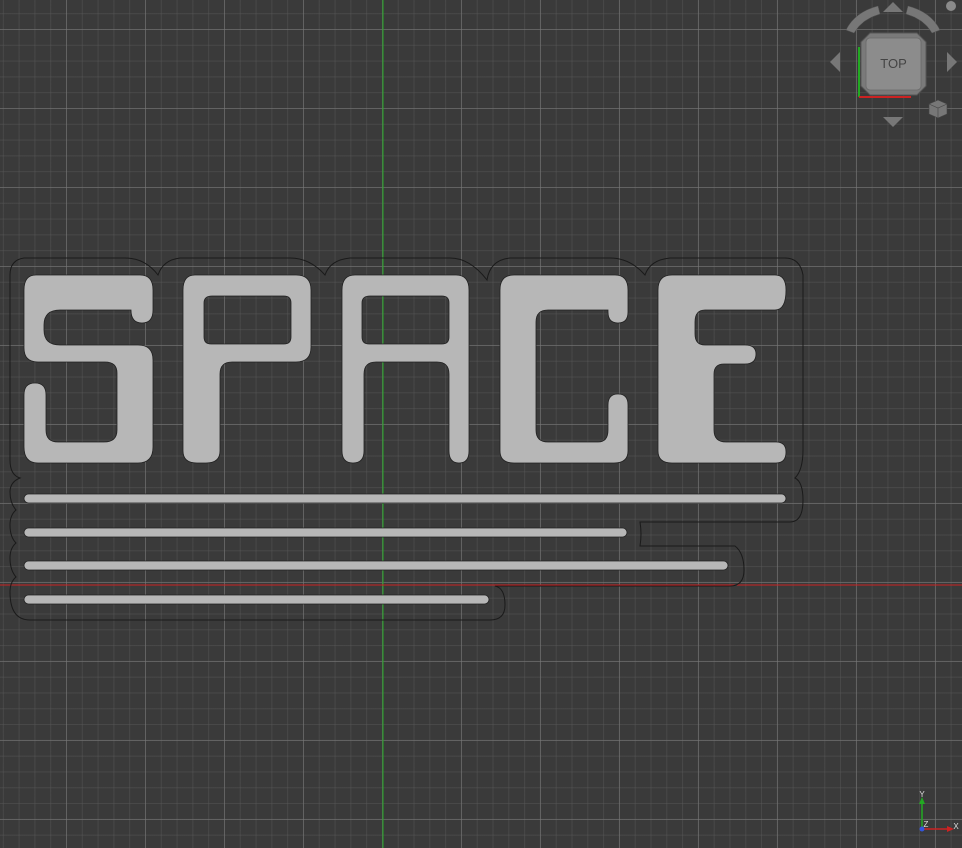 This screenshot has height=848, width=962. What do you see at coordinates (405, 369) in the screenshot?
I see `letter-a` at bounding box center [405, 369].